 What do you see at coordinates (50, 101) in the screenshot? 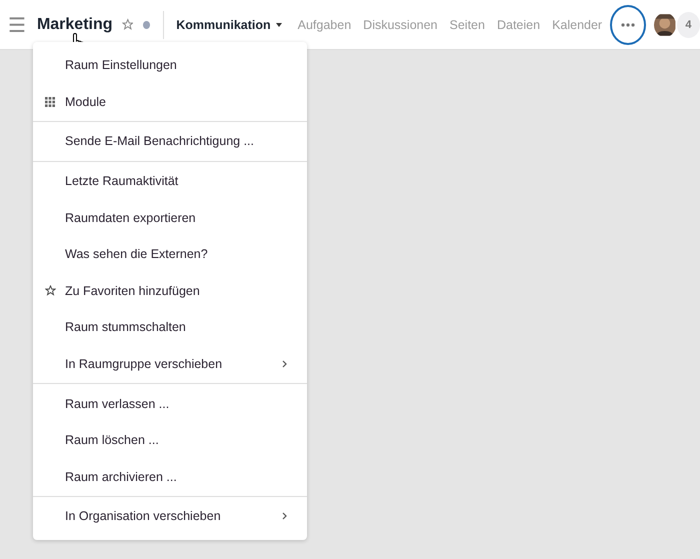
I see `grid-icon` at bounding box center [50, 101].